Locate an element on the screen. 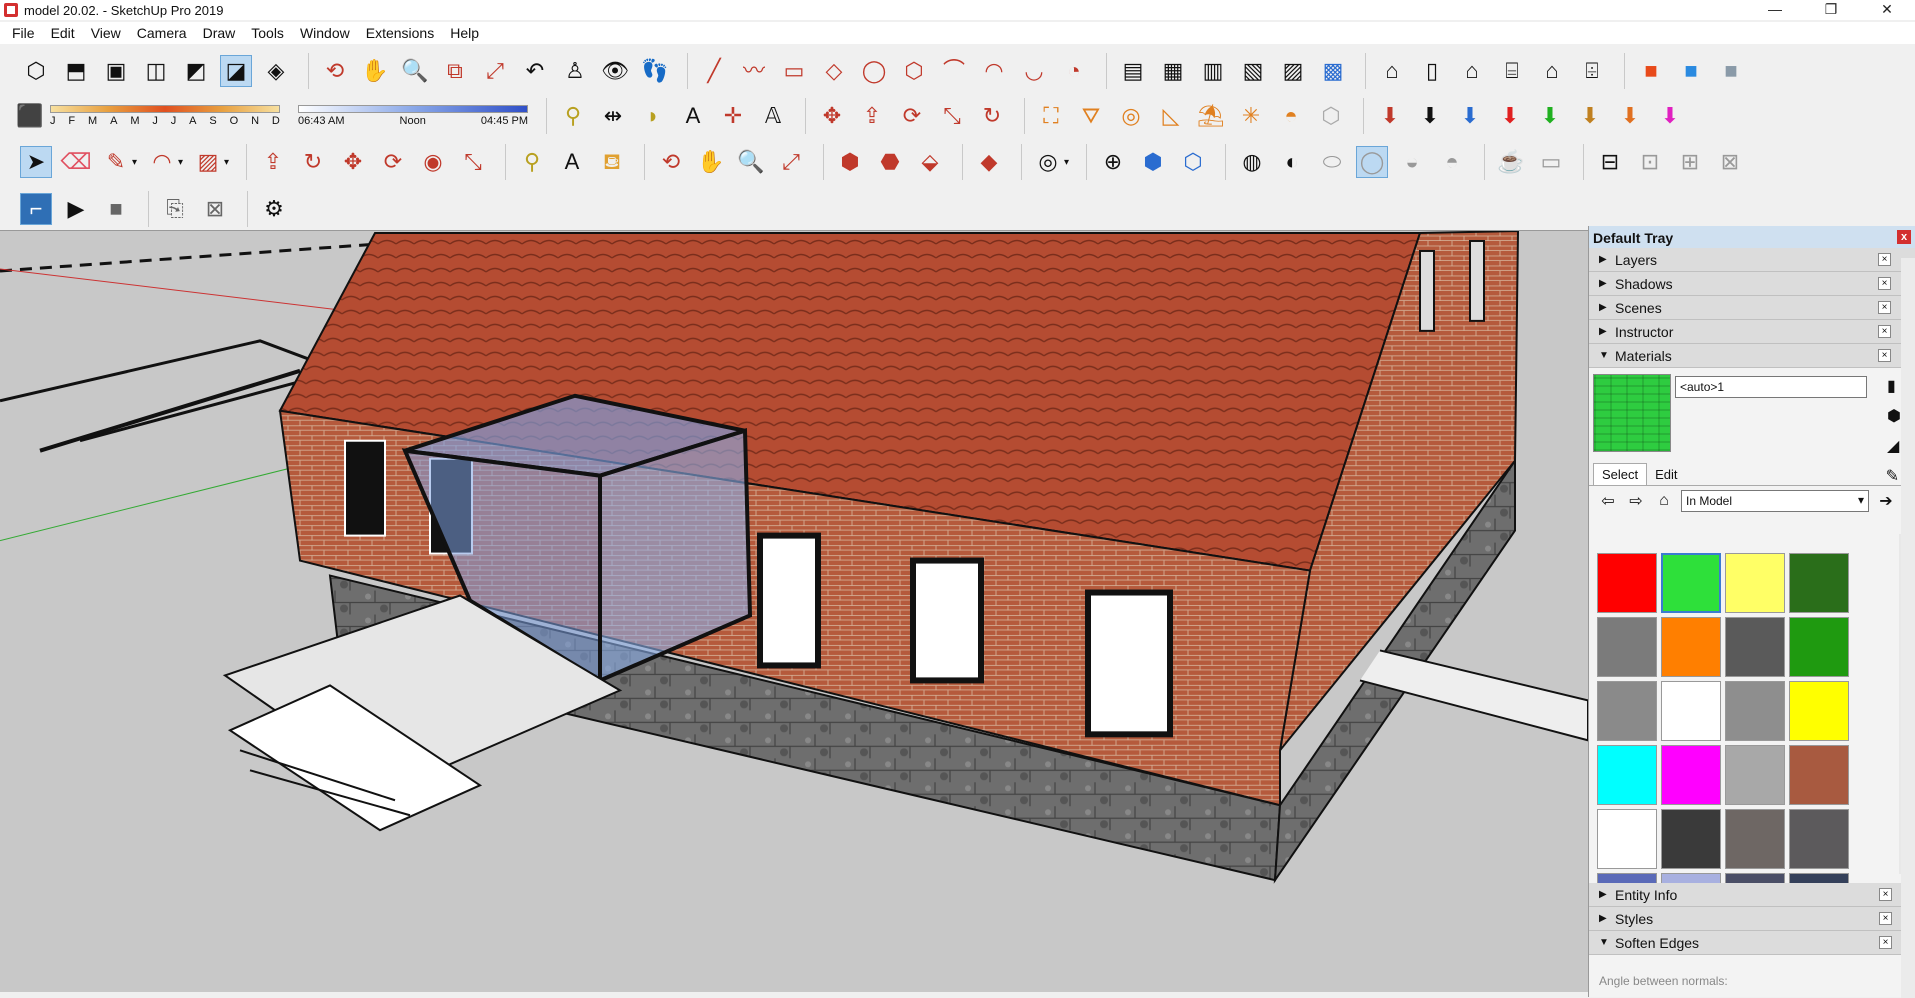  solid-union-icon: ▨ is located at coordinates (1293, 71).